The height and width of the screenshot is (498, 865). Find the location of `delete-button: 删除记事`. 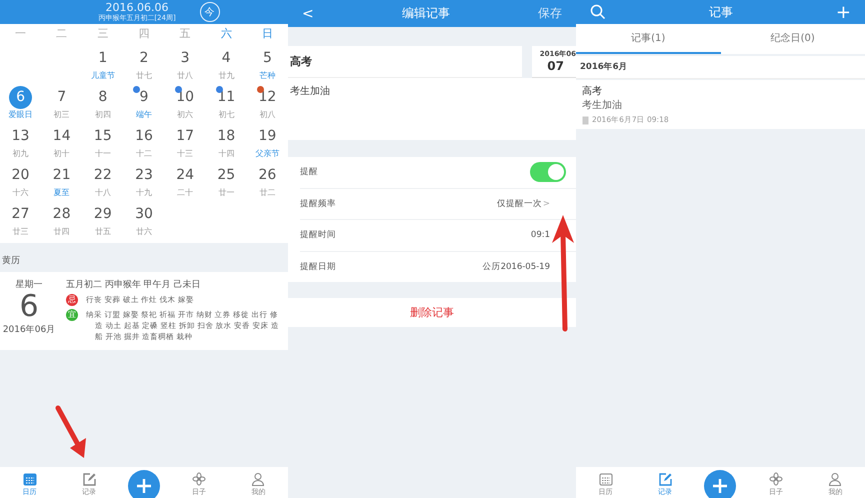

delete-button: 删除记事 is located at coordinates (432, 312).